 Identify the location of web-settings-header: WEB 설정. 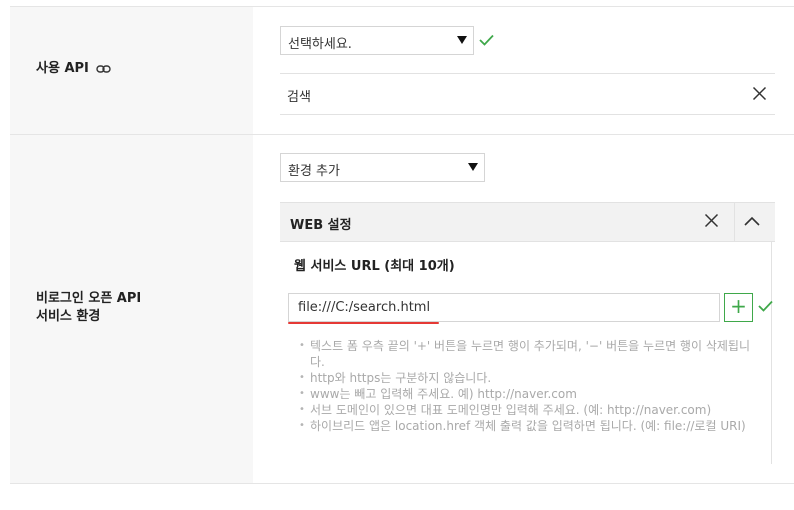
(527, 222).